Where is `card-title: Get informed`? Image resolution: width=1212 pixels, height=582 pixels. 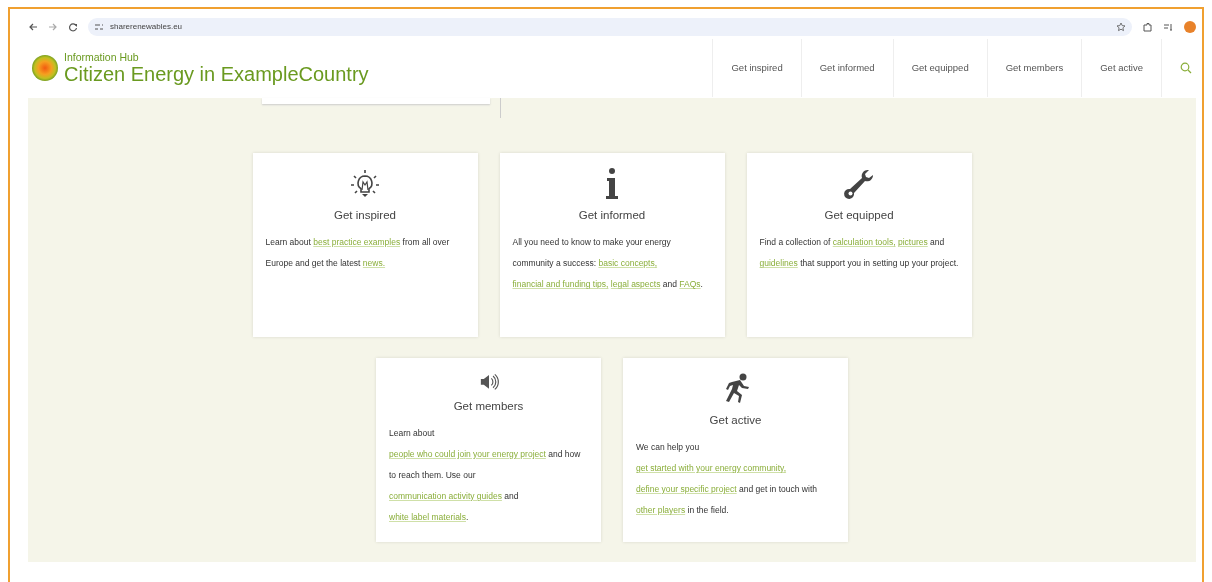
card-title: Get informed is located at coordinates (612, 215).